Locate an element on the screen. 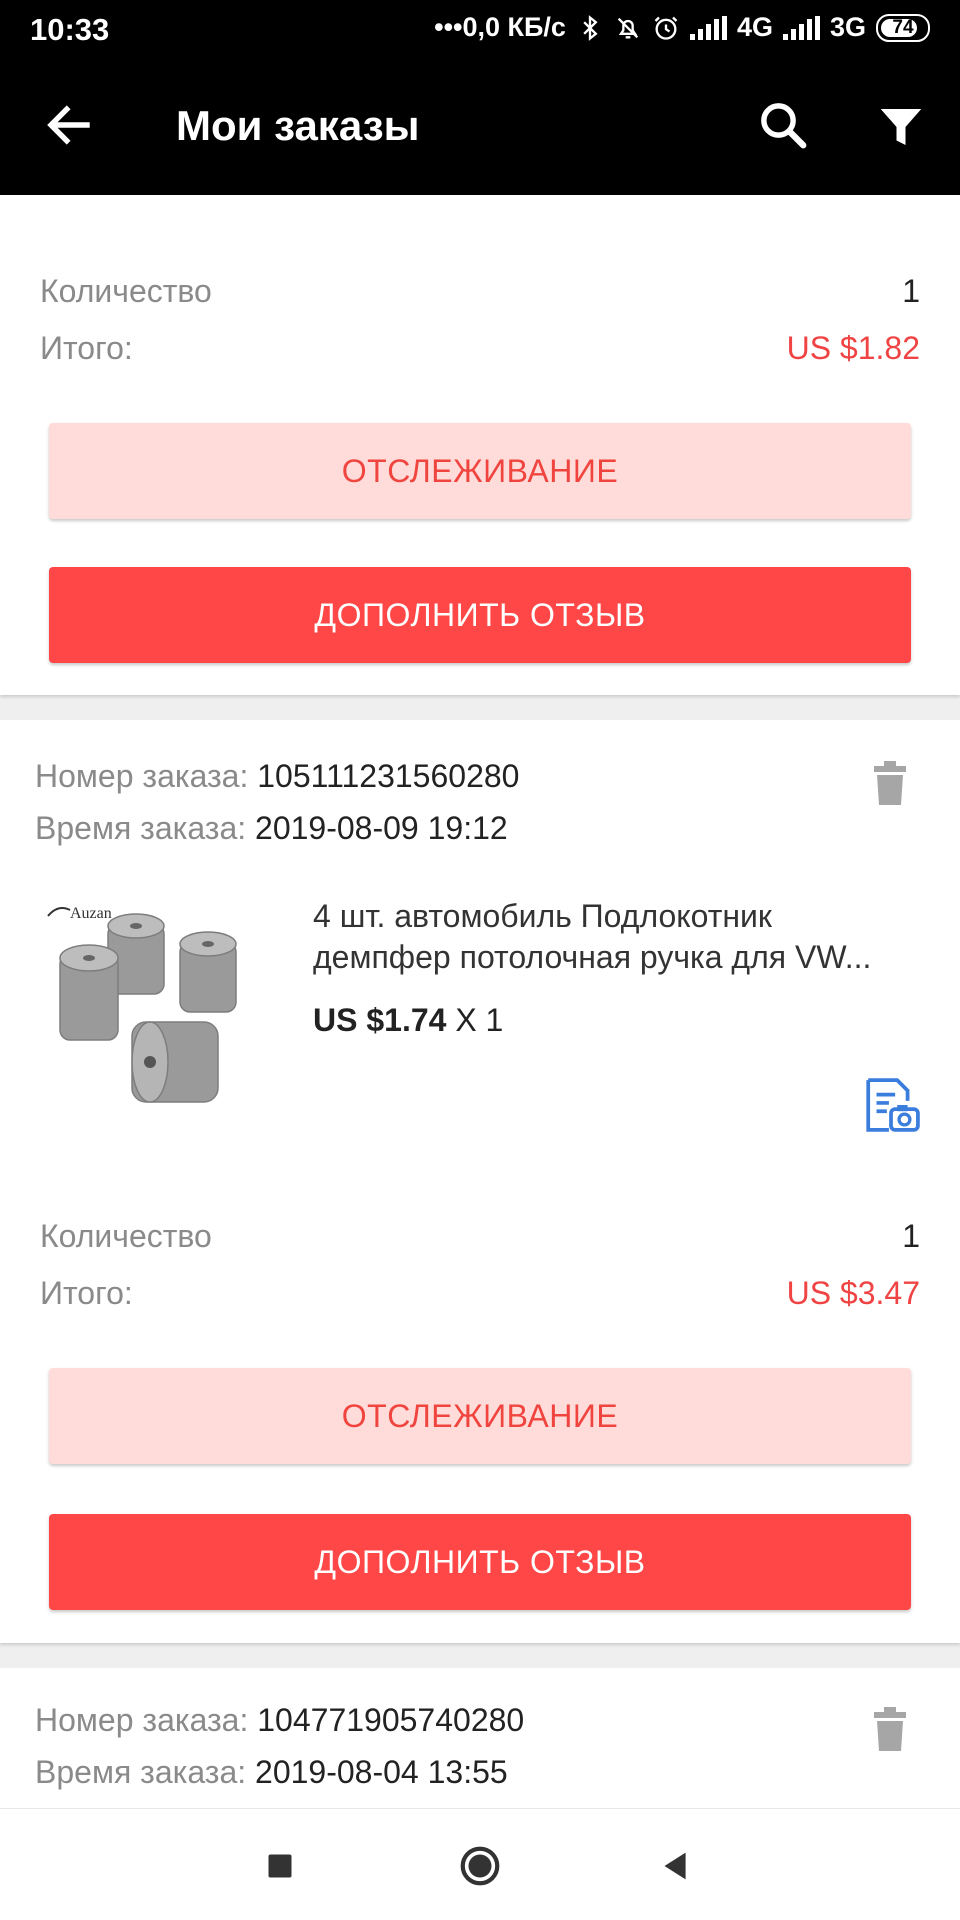 This screenshot has width=960, height=1920. order-time: Время заказа: 2019-08-09 19:12 is located at coordinates (271, 828).